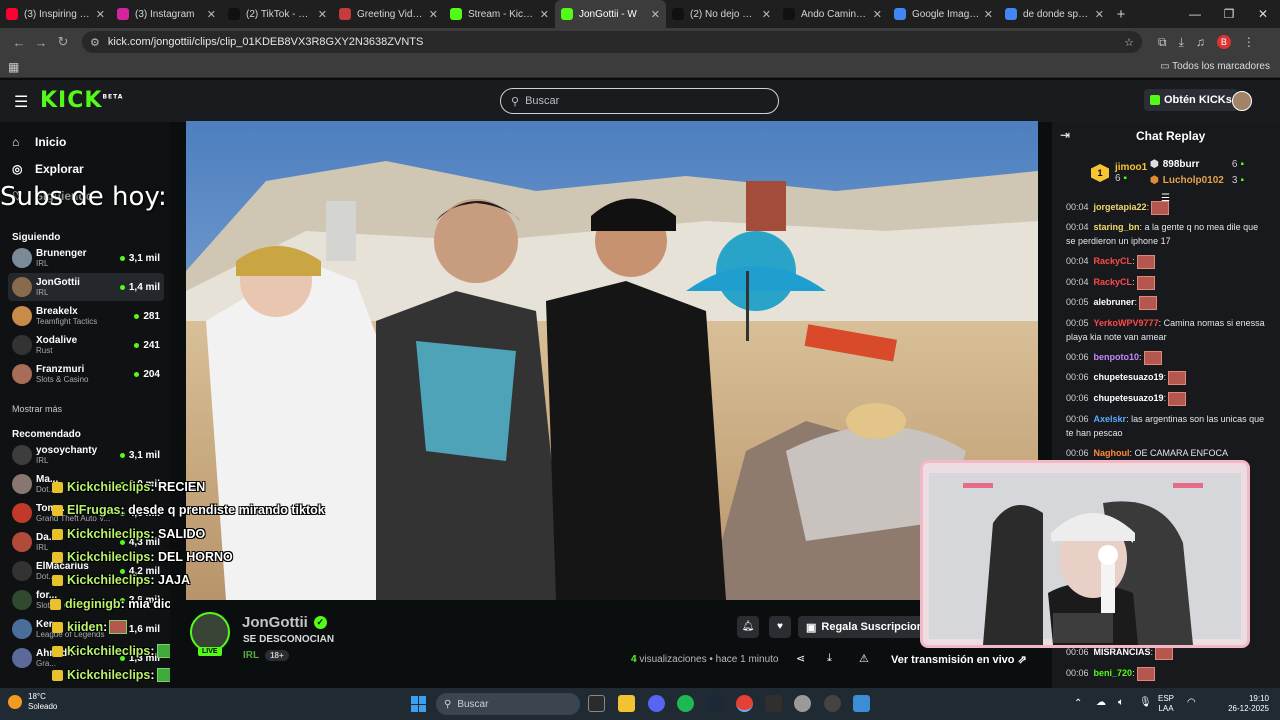 The width and height of the screenshot is (1280, 720). What do you see at coordinates (1112, 453) in the screenshot?
I see `chat-username: Naghoul` at bounding box center [1112, 453].